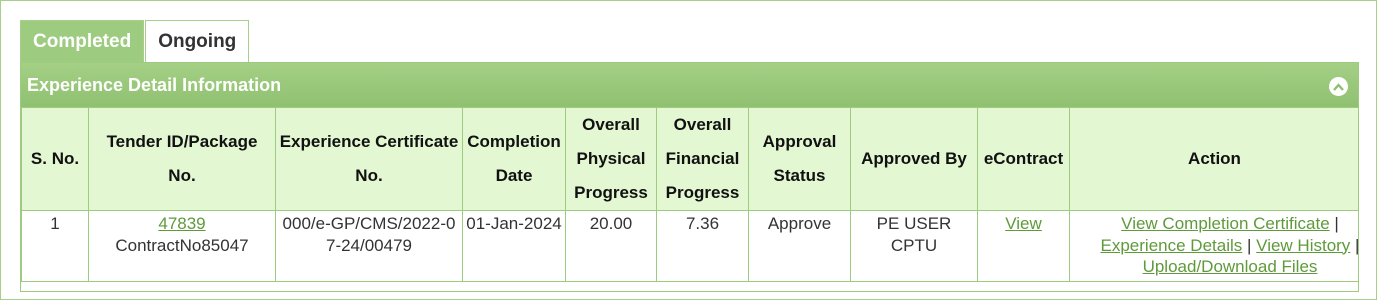 This screenshot has width=1379, height=300. Describe the element at coordinates (1225, 223) in the screenshot. I see `view-completion-certificate-link: View Completion Certificate` at that location.